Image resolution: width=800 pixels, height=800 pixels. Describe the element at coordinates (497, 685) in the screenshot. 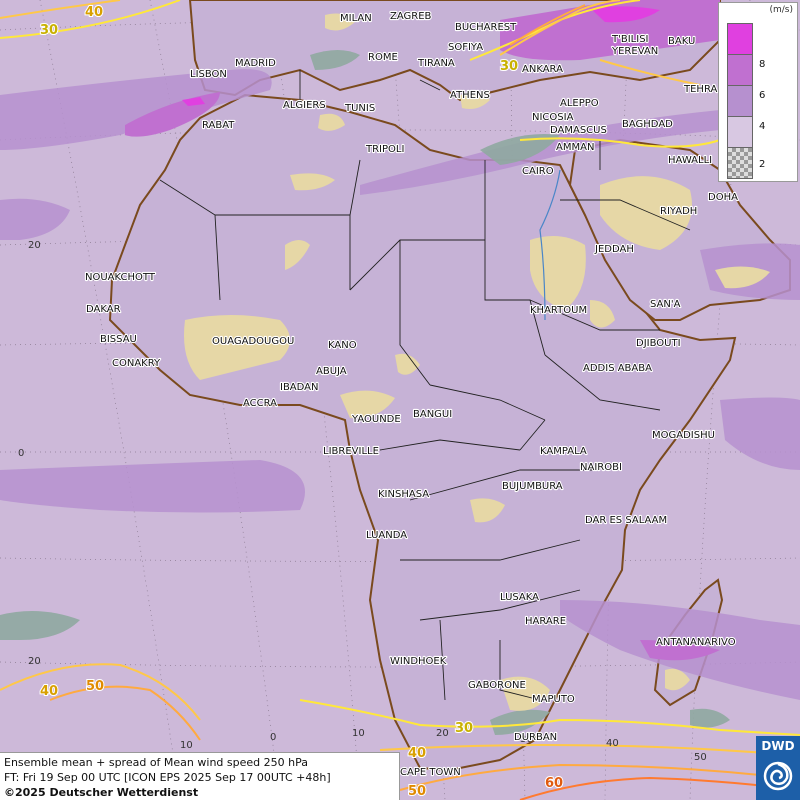

I see `city-label: GABORONE` at that location.